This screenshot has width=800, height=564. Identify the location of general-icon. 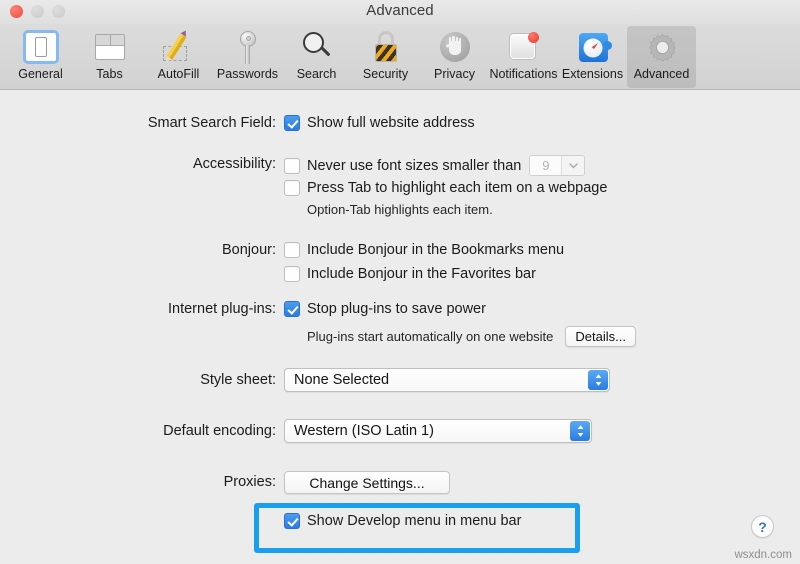
(41, 47).